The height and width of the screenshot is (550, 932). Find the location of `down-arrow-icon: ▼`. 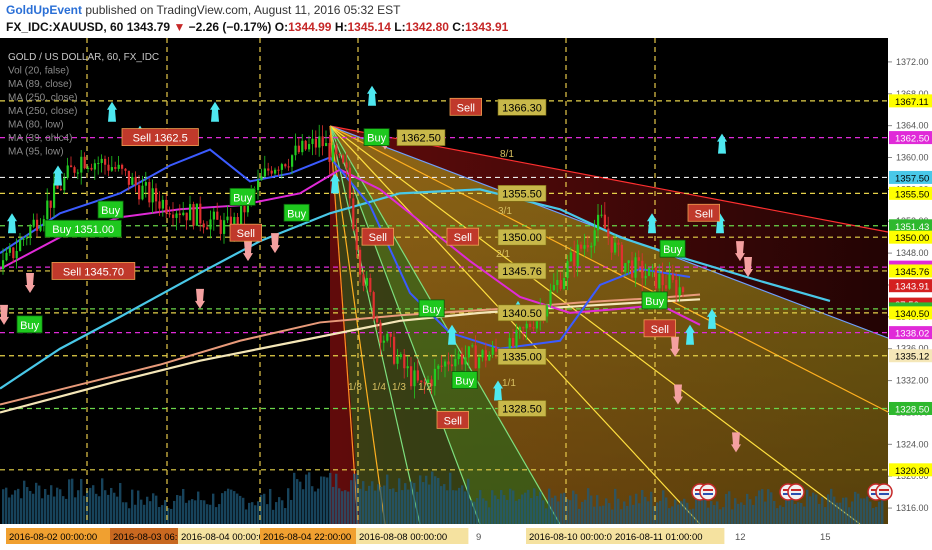

down-arrow-icon: ▼ is located at coordinates (179, 27).